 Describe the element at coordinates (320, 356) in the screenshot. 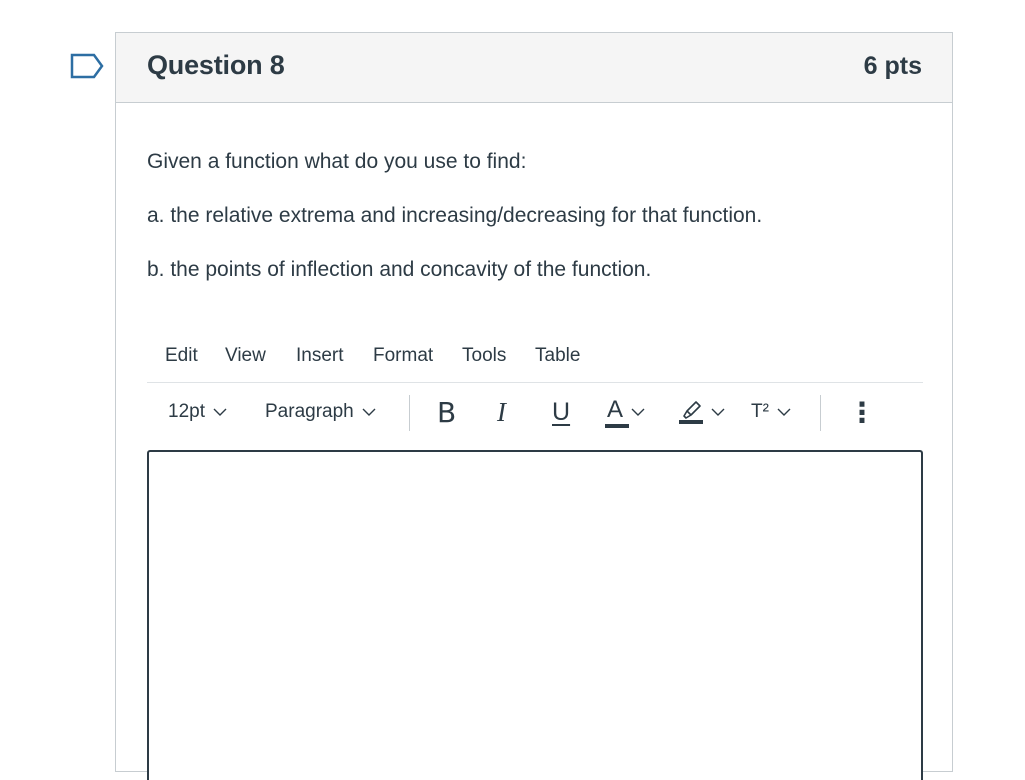

I see `menu-insert: Insert` at that location.